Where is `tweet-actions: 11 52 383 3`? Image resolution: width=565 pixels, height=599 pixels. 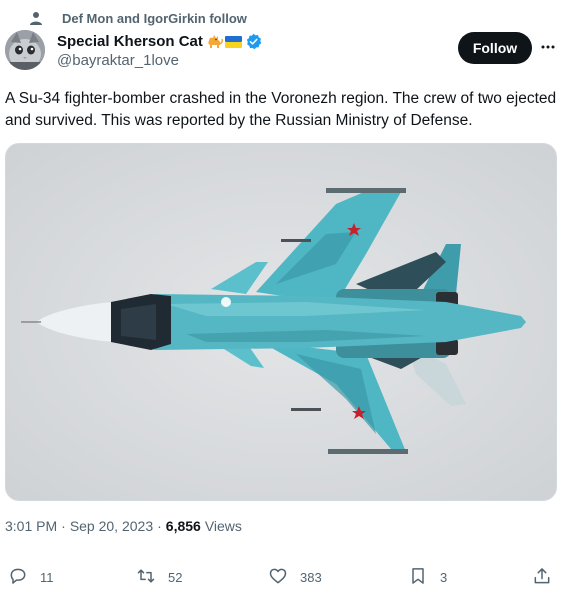
tweet-actions: 11 52 383 3 is located at coordinates (282, 577).